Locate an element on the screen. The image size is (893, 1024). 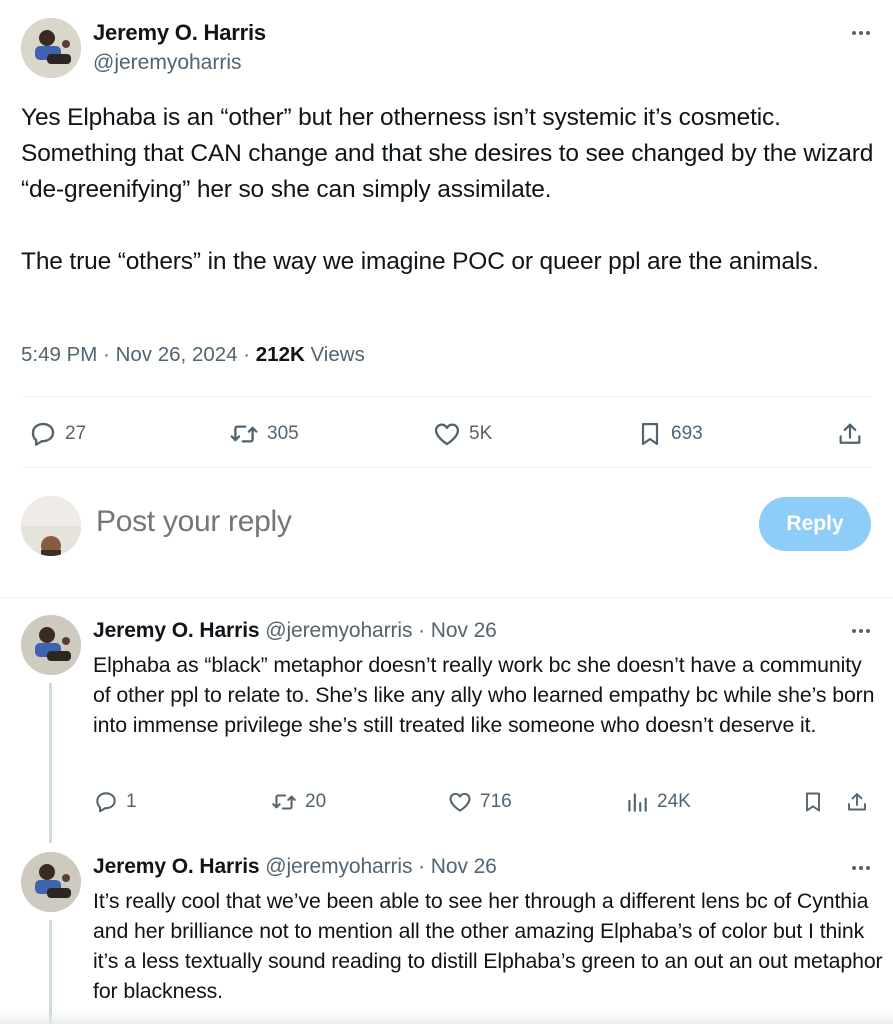
views-action: 24K is located at coordinates (657, 802).